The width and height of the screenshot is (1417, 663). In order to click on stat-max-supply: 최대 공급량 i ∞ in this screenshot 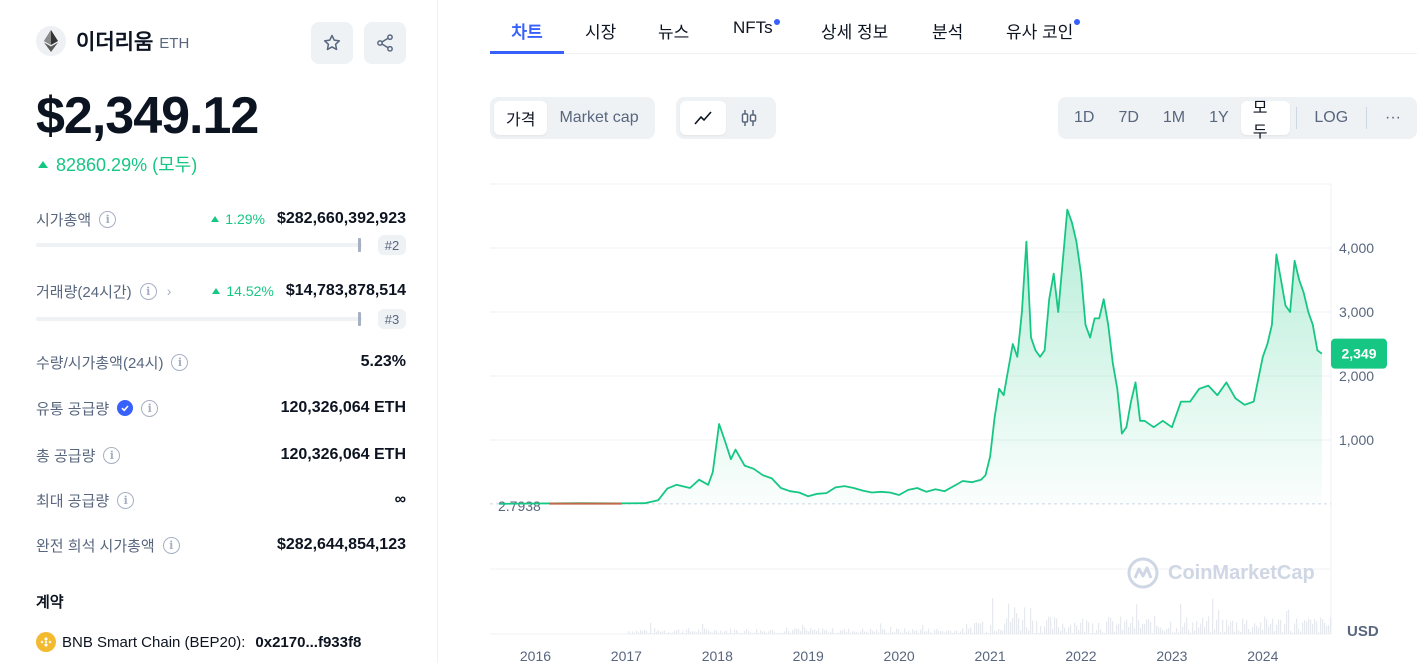, I will do `click(221, 500)`.